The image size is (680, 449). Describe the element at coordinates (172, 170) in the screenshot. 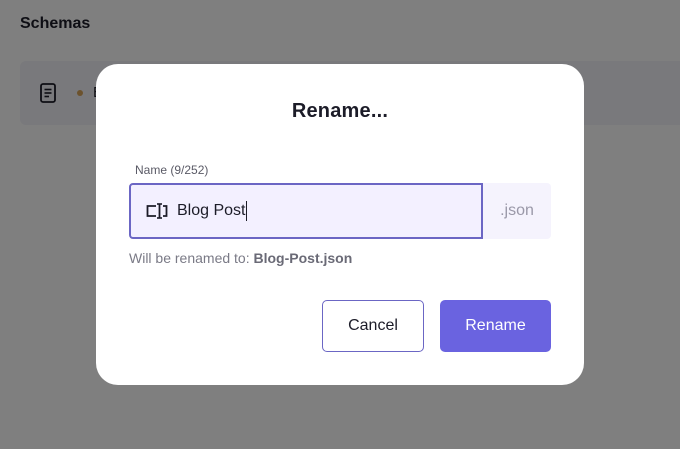

I see `name-field-label: Name (9/252)` at that location.